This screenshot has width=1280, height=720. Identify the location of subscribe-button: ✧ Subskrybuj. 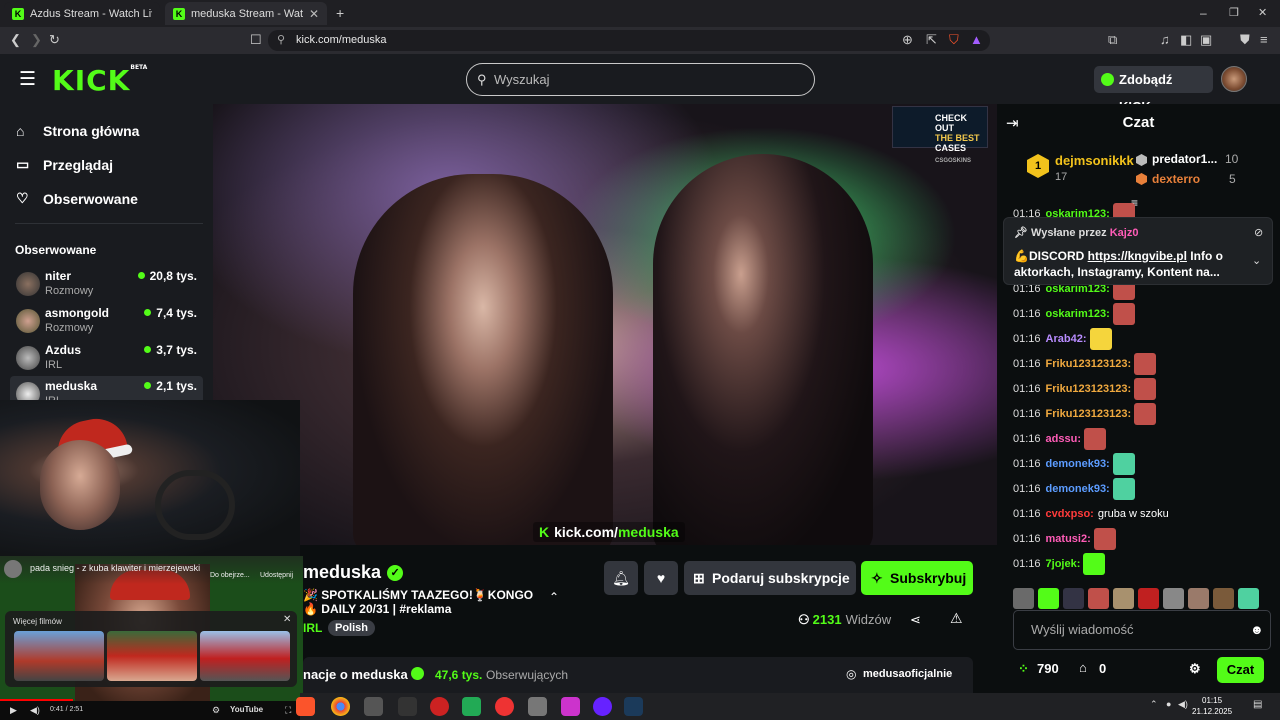
(917, 578).